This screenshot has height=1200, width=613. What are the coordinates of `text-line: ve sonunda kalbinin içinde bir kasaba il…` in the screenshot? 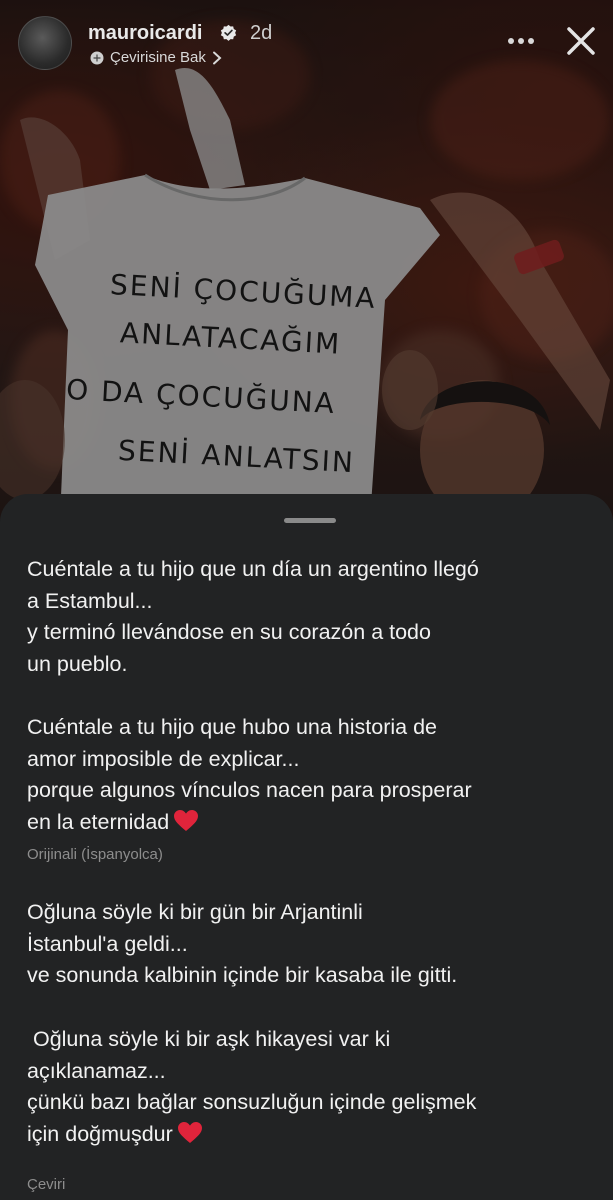 It's located at (242, 975).